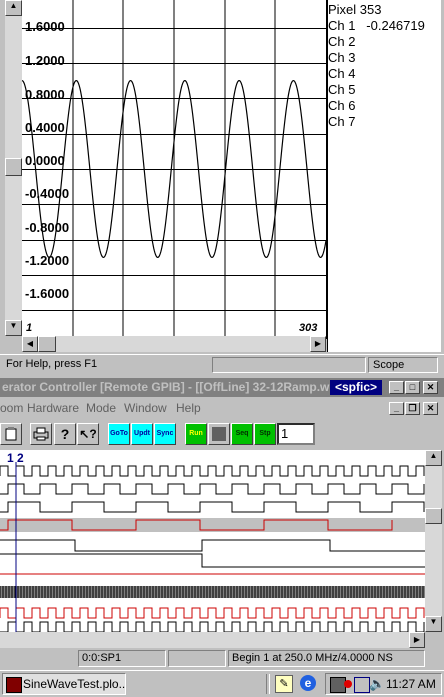 The width and height of the screenshot is (444, 697). Describe the element at coordinates (285, 433) in the screenshot. I see `step-value: 1` at that location.